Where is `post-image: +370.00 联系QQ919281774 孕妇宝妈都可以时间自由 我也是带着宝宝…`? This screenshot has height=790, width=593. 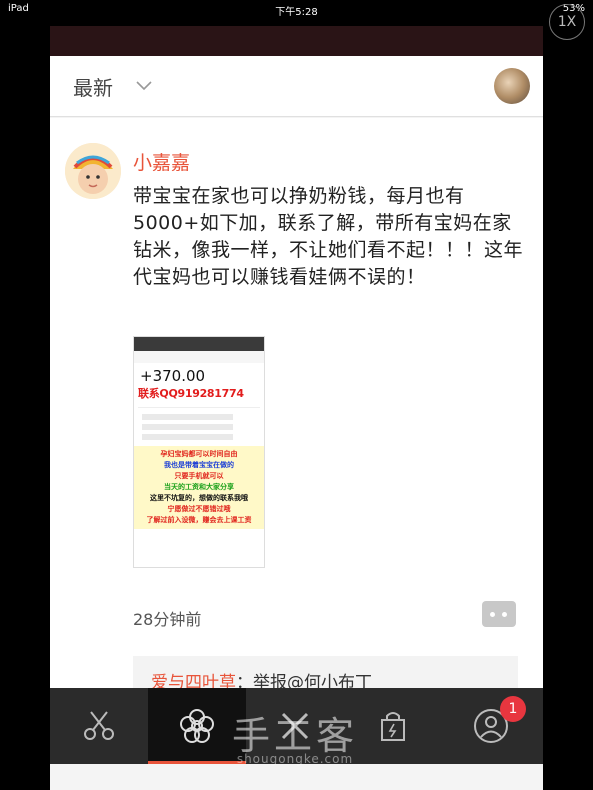 post-image: +370.00 联系QQ919281774 孕妇宝妈都可以时间自由 我也是带着宝宝… is located at coordinates (199, 452).